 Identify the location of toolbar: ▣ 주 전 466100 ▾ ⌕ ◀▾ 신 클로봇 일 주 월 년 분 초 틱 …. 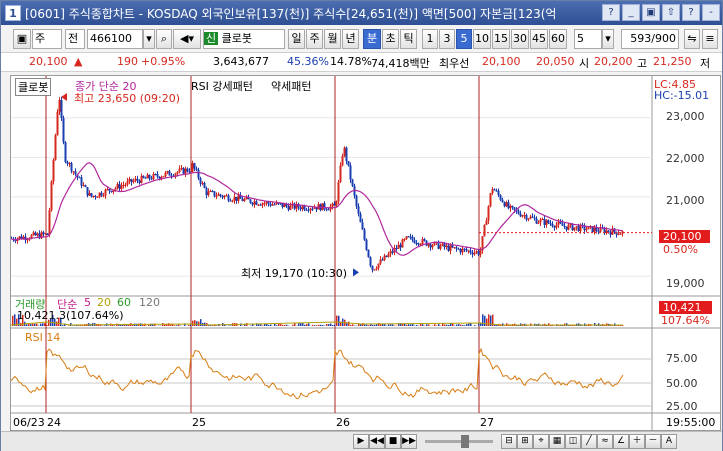
(361, 40).